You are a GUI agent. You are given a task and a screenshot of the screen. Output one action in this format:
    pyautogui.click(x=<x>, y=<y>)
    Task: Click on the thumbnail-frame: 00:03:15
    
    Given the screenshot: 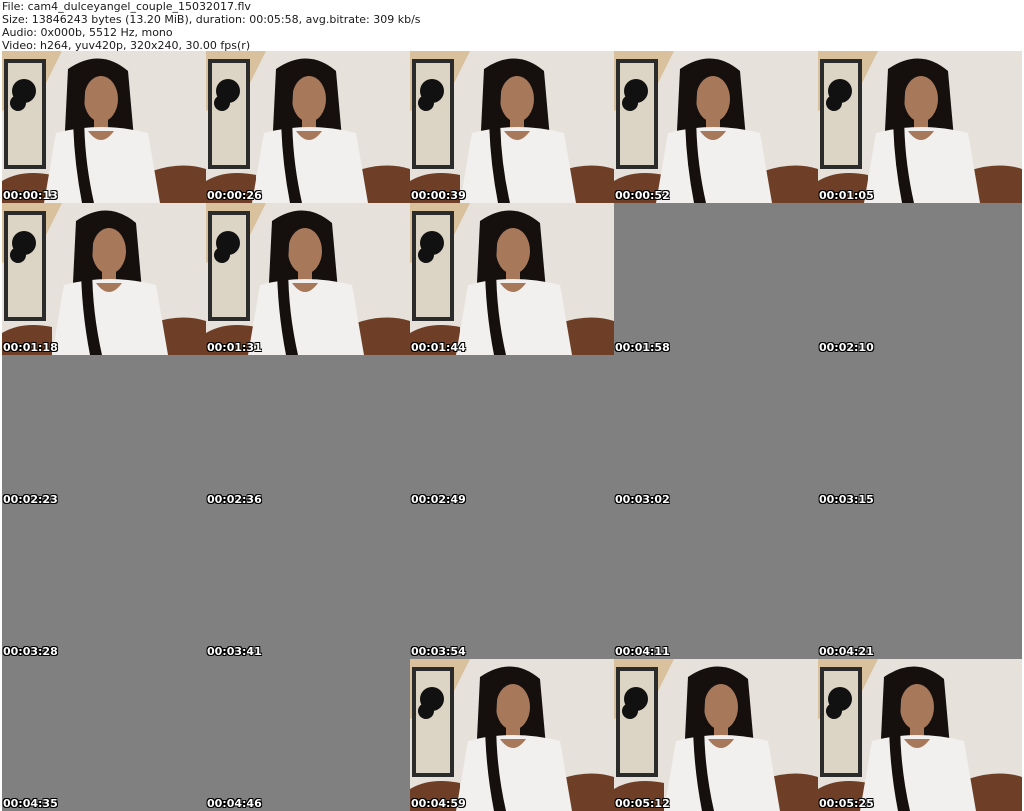 What is the action you would take?
    pyautogui.click(x=920, y=431)
    